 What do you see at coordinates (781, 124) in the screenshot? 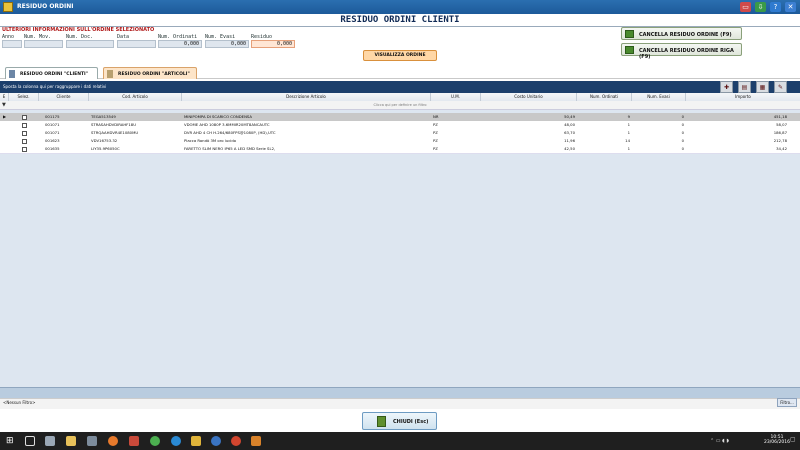
I see `cell-importo: 58,07` at bounding box center [781, 124].